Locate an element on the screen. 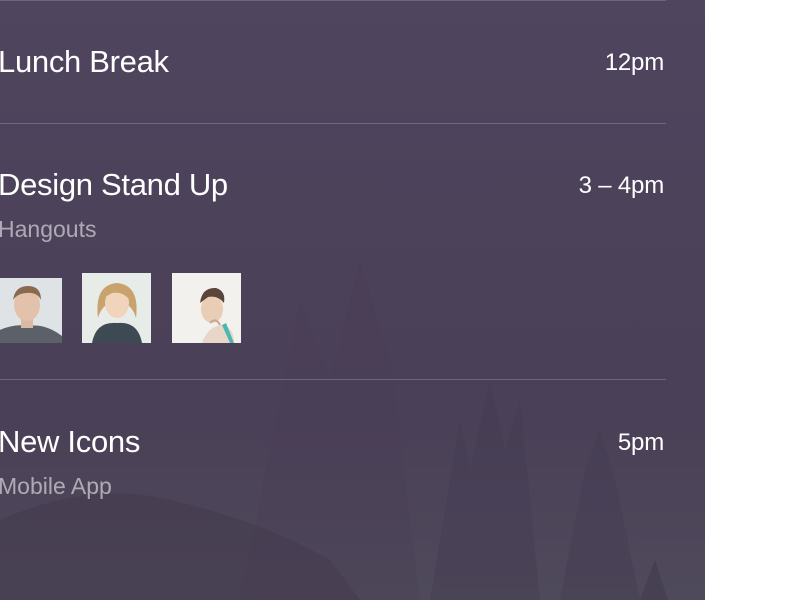 The width and height of the screenshot is (800, 600). top-divider is located at coordinates (333, 0).